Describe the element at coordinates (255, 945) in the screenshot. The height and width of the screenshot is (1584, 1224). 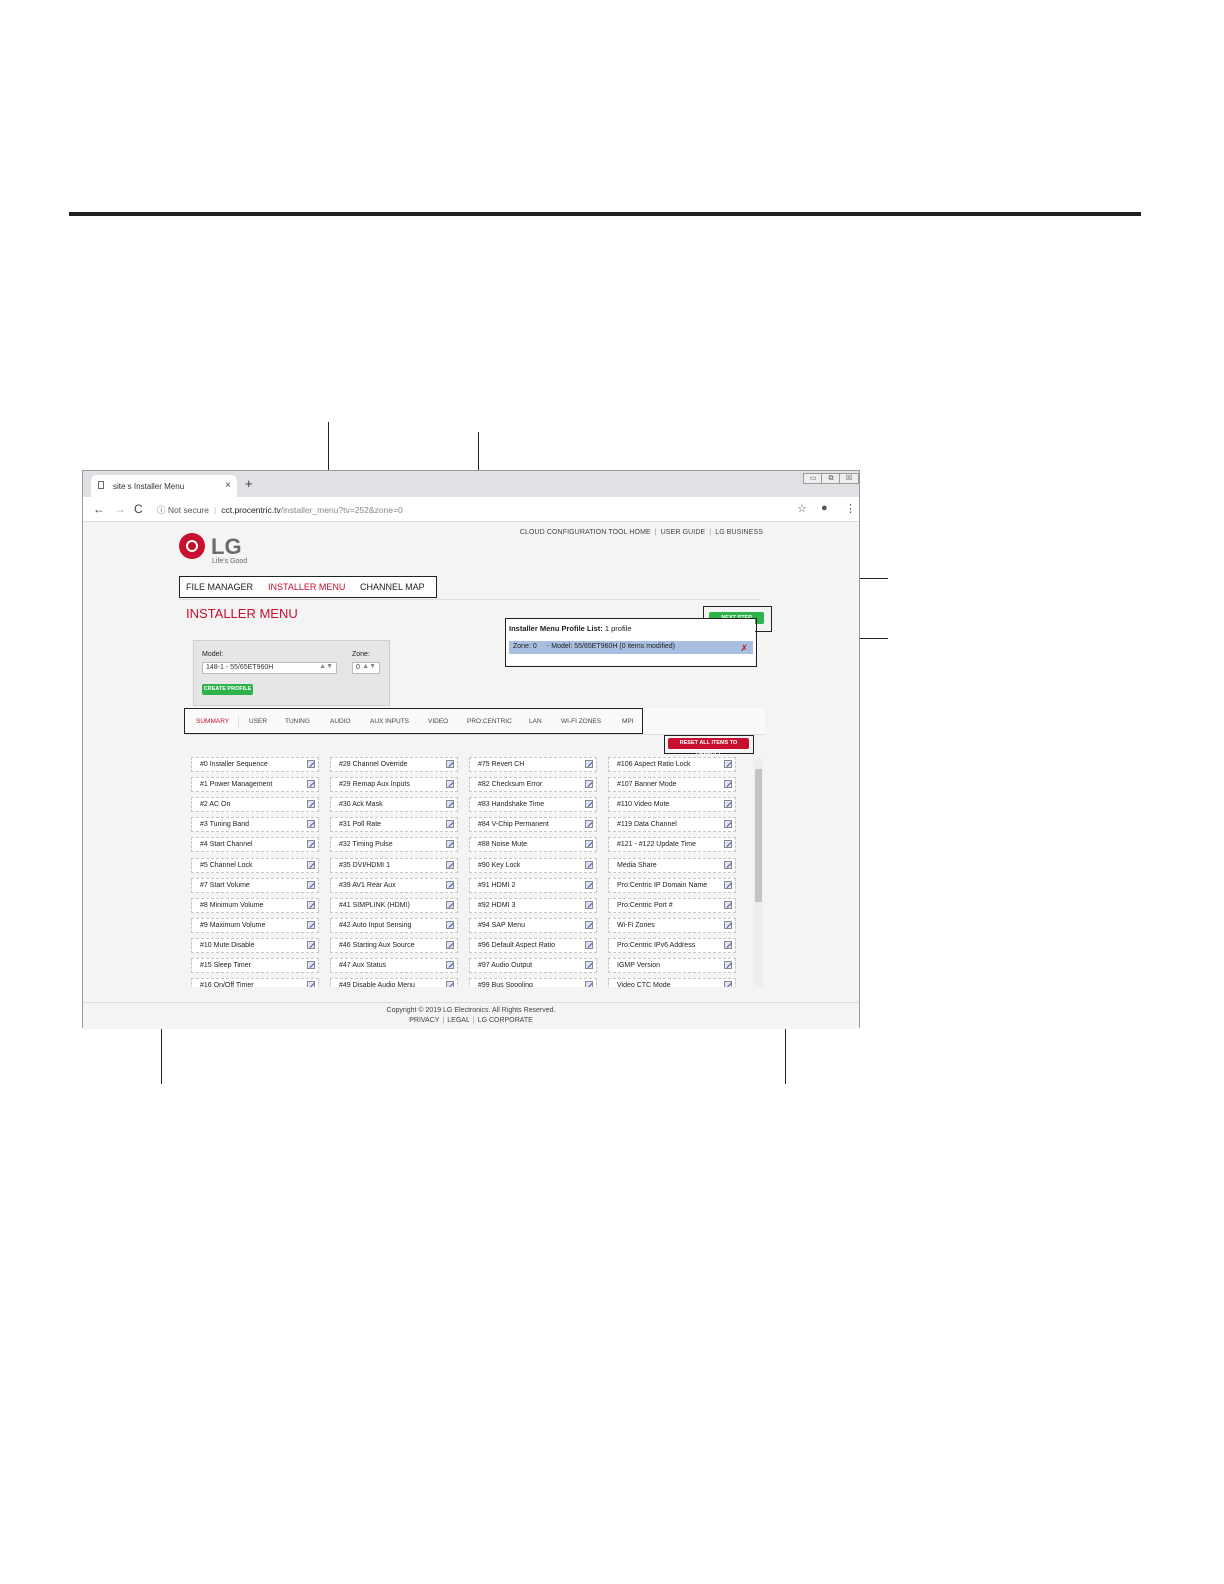
I see `settings-item: #10 Mute Disable` at that location.